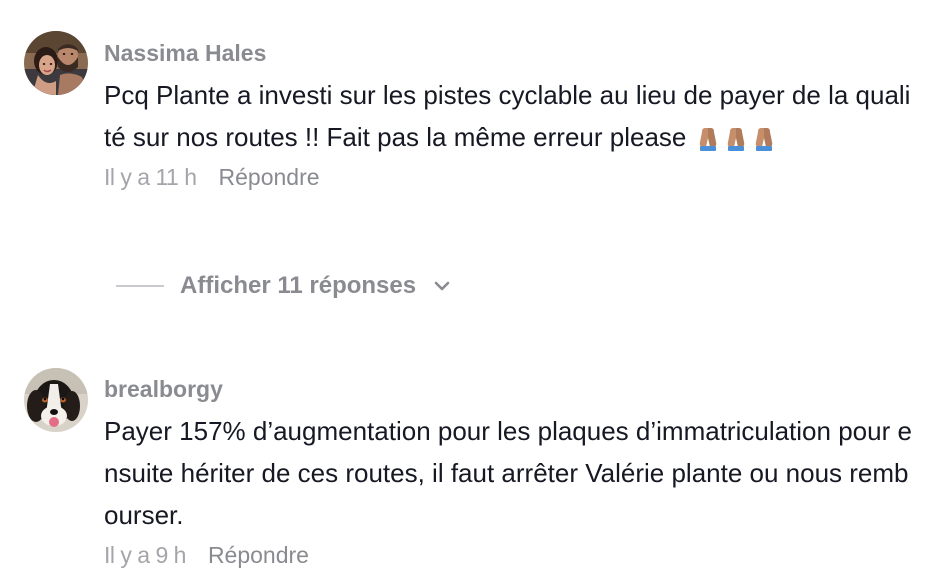 This screenshot has width=930, height=584. What do you see at coordinates (145, 555) in the screenshot?
I see `comment-timestamp: Il y a 9 h` at bounding box center [145, 555].